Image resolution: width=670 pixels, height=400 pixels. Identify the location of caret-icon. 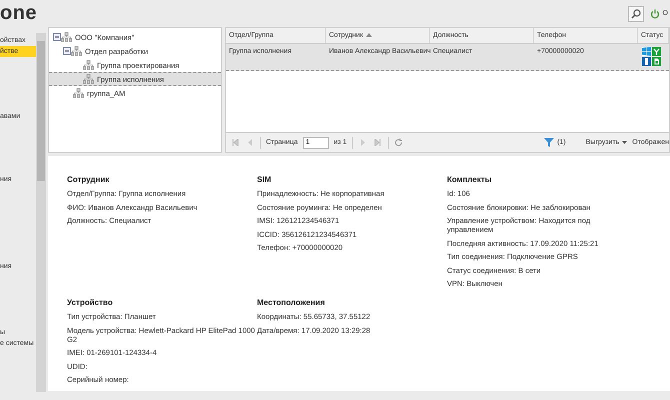
(625, 142).